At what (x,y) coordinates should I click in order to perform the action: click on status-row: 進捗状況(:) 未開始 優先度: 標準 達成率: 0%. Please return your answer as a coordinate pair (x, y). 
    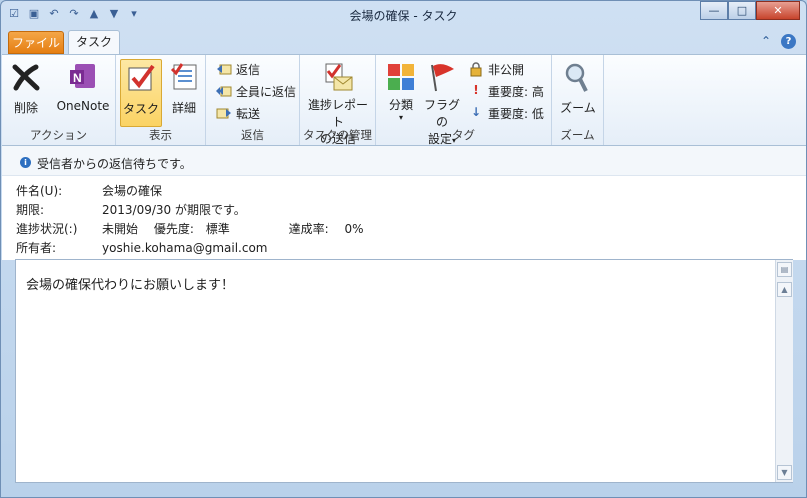
    Looking at the image, I should click on (189, 228).